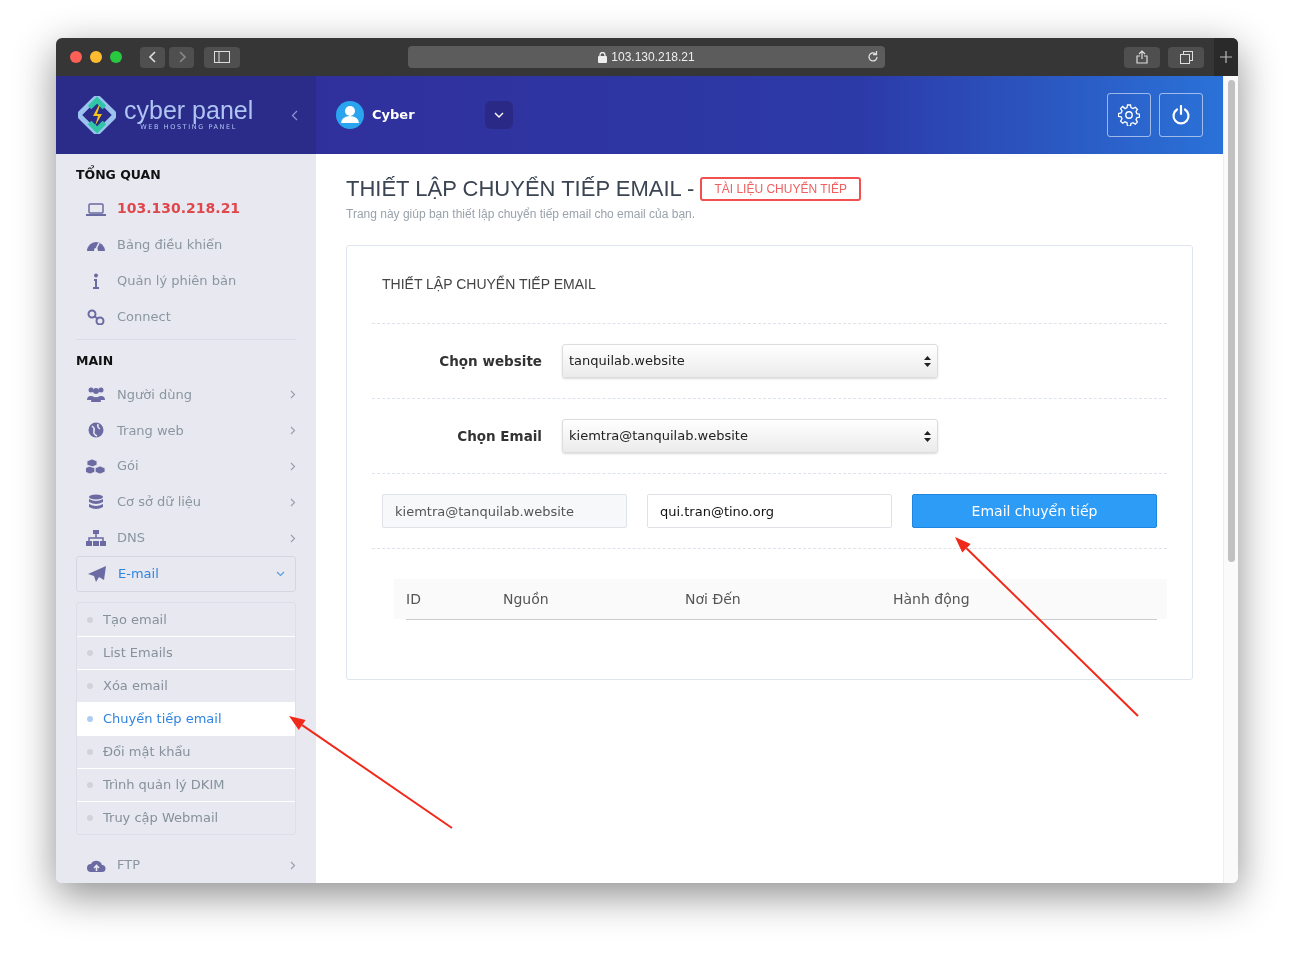 This screenshot has width=1293, height=957. Describe the element at coordinates (489, 284) in the screenshot. I see `card-heading: THIẾT LẬP CHUYỂN TIẾP EMAIL` at that location.